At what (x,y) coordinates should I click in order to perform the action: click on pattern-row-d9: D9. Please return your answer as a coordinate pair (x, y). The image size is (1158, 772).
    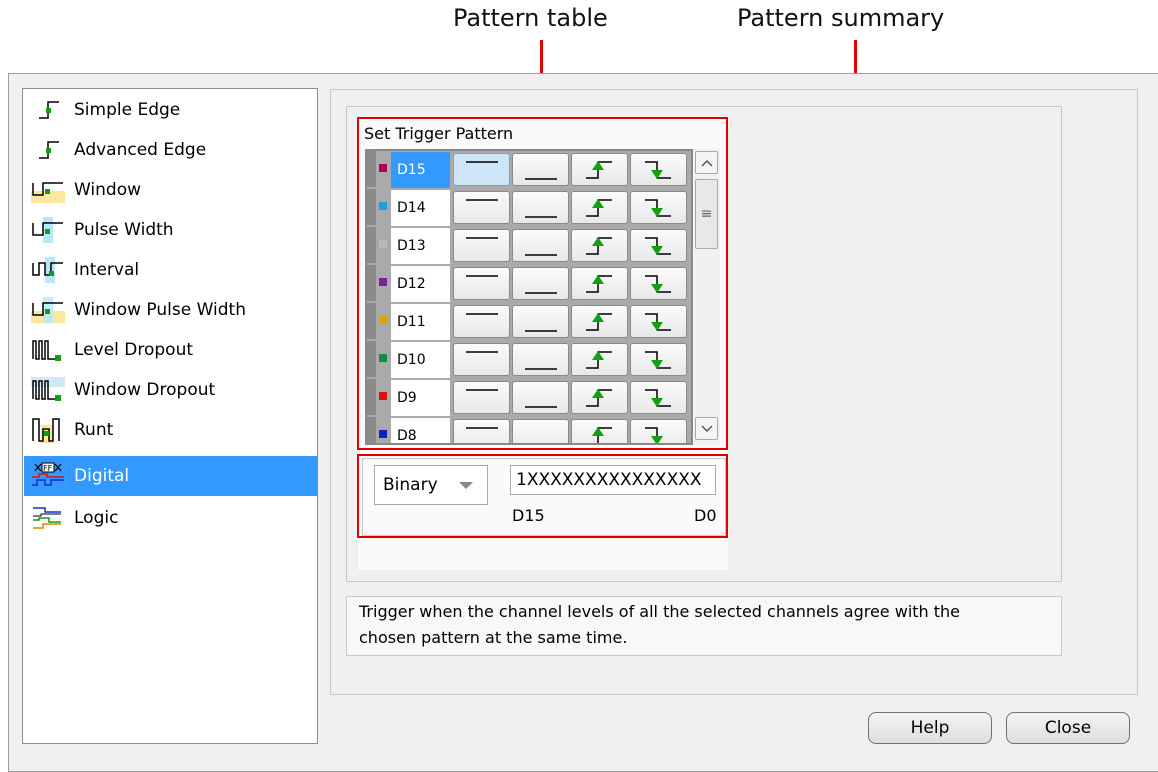
    Looking at the image, I should click on (529, 397).